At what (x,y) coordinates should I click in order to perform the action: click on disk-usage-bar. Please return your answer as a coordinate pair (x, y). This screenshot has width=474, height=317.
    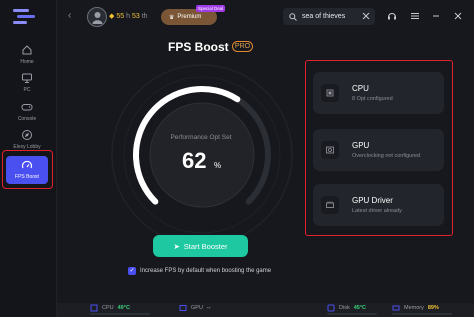
    Looking at the image, I should click on (352, 314).